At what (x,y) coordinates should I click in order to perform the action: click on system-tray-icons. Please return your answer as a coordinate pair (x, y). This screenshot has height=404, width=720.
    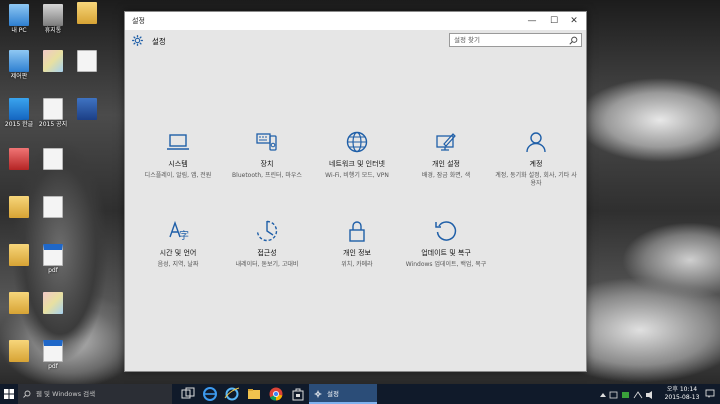
    Looking at the image, I should click on (629, 395).